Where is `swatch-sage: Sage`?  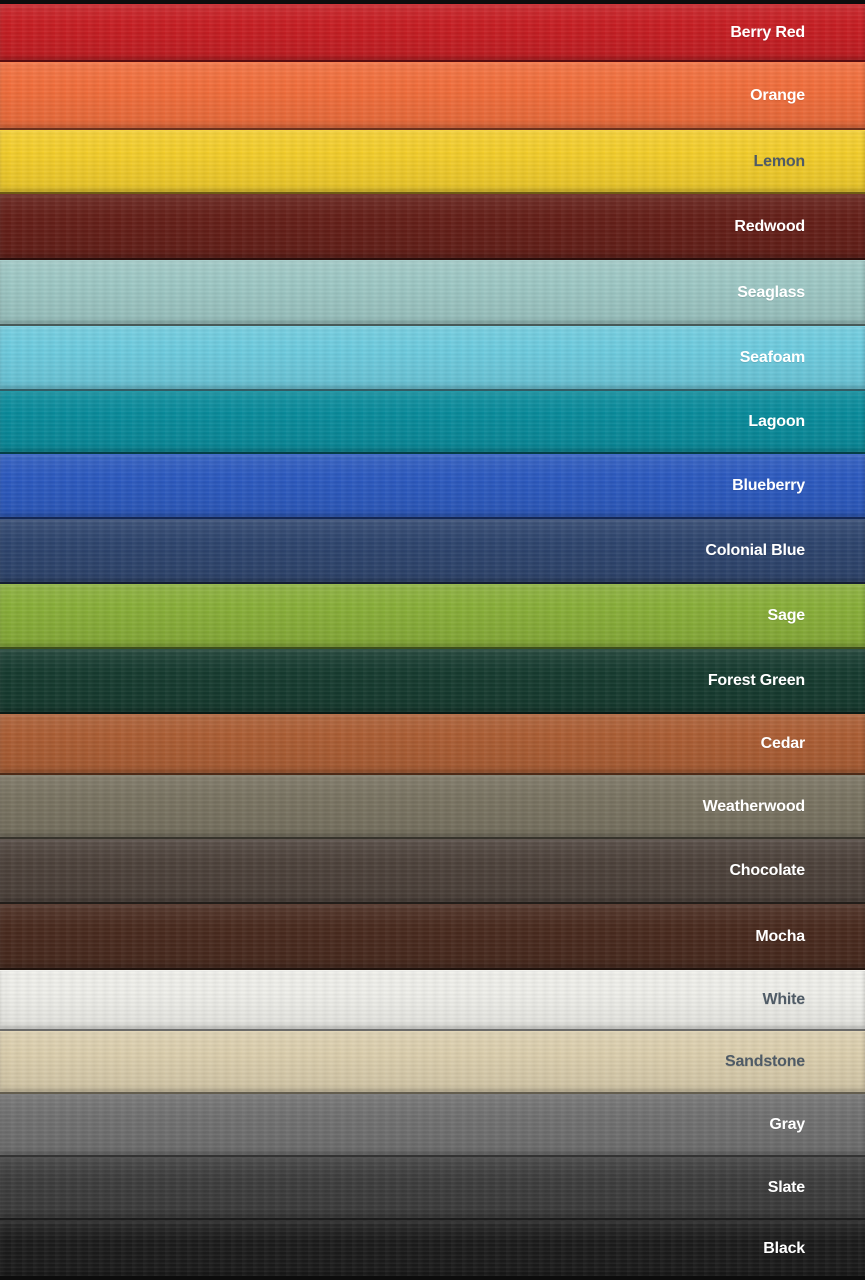 swatch-sage: Sage is located at coordinates (432, 616).